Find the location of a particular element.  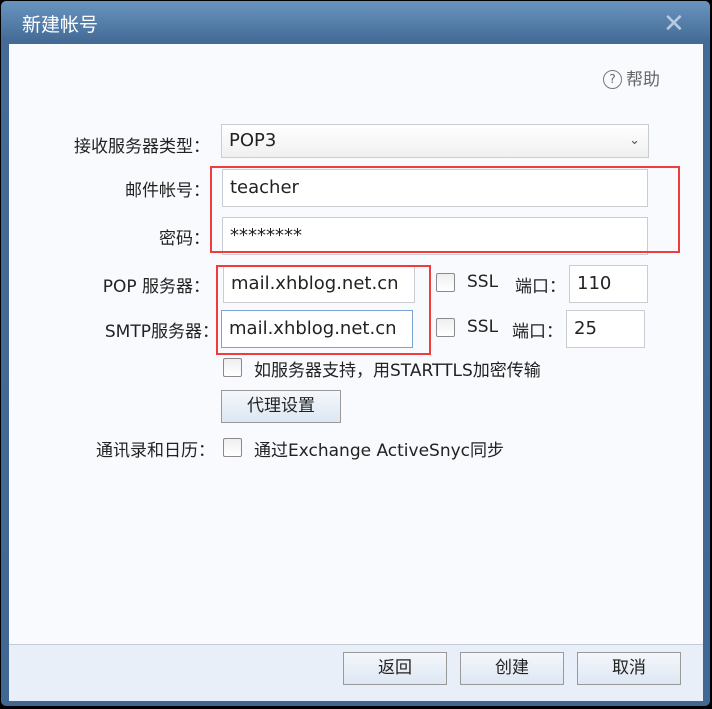

server-type-value: POP3 is located at coordinates (253, 140).